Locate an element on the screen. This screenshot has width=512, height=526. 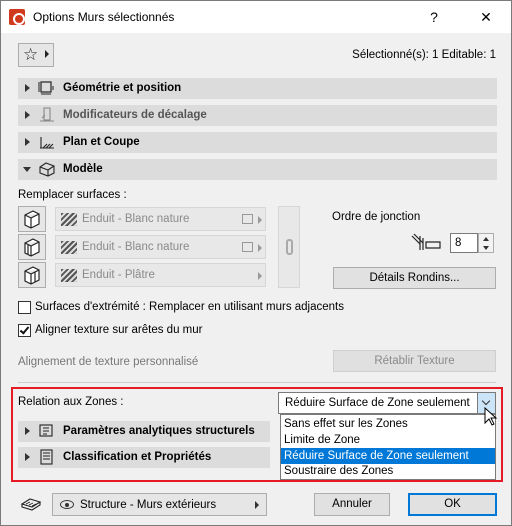
arrow-down-icon is located at coordinates (486, 248).